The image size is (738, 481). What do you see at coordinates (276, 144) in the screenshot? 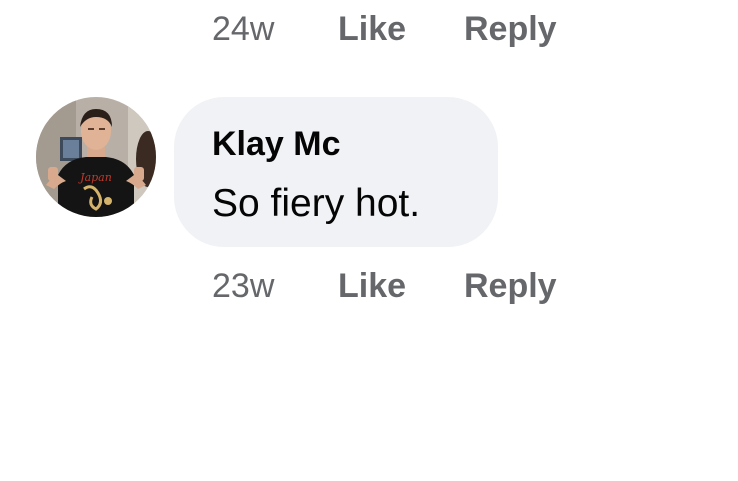
I see `comment-author: Klay Mc` at bounding box center [276, 144].